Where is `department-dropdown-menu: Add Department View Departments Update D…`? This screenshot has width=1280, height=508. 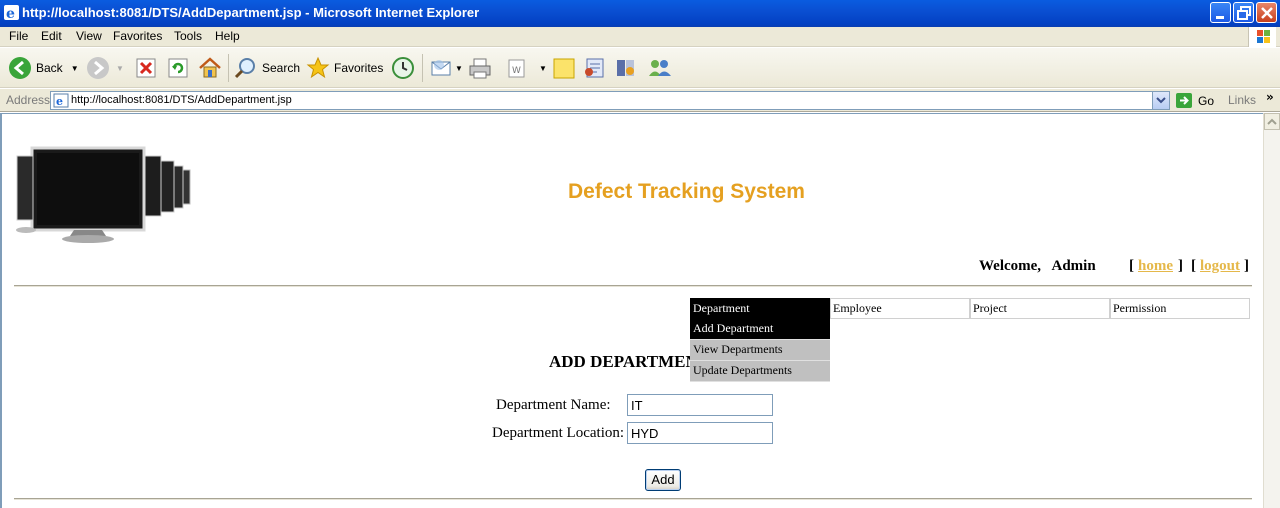 department-dropdown-menu: Add Department View Departments Update D… is located at coordinates (760, 350).